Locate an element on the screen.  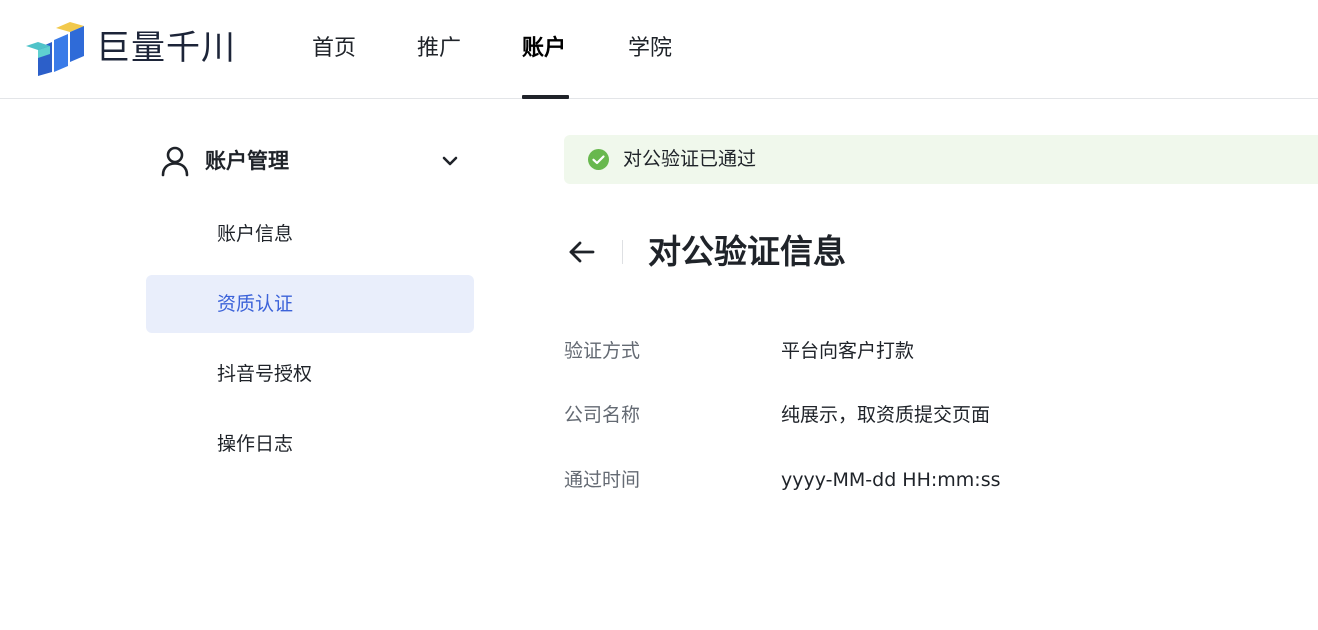
nav-promotion: 推广 is located at coordinates (439, 49).